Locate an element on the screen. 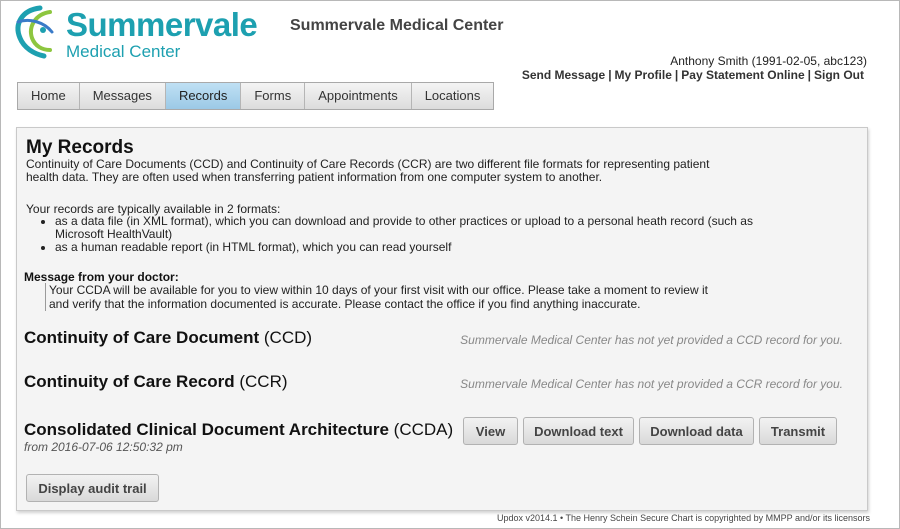 This screenshot has width=900, height=529. tab-forms: Forms is located at coordinates (273, 96).